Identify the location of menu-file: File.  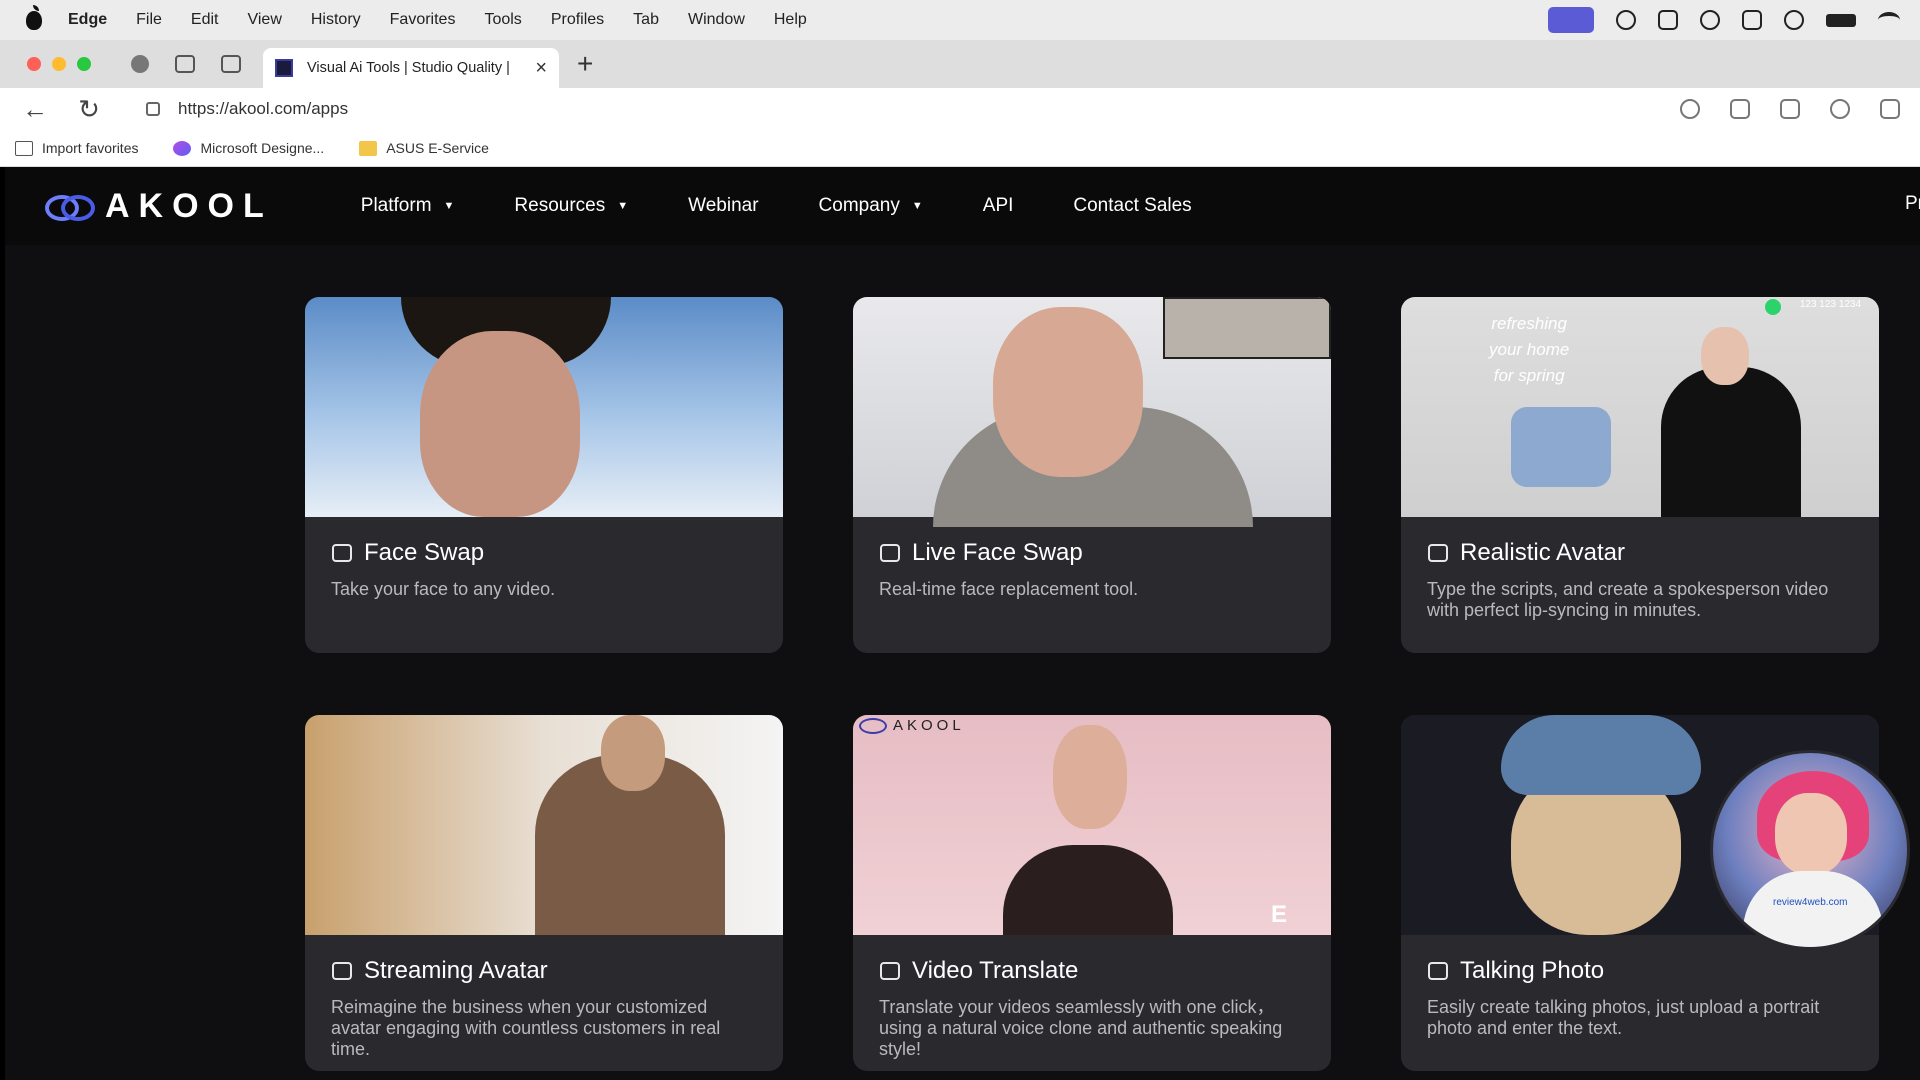
(149, 20).